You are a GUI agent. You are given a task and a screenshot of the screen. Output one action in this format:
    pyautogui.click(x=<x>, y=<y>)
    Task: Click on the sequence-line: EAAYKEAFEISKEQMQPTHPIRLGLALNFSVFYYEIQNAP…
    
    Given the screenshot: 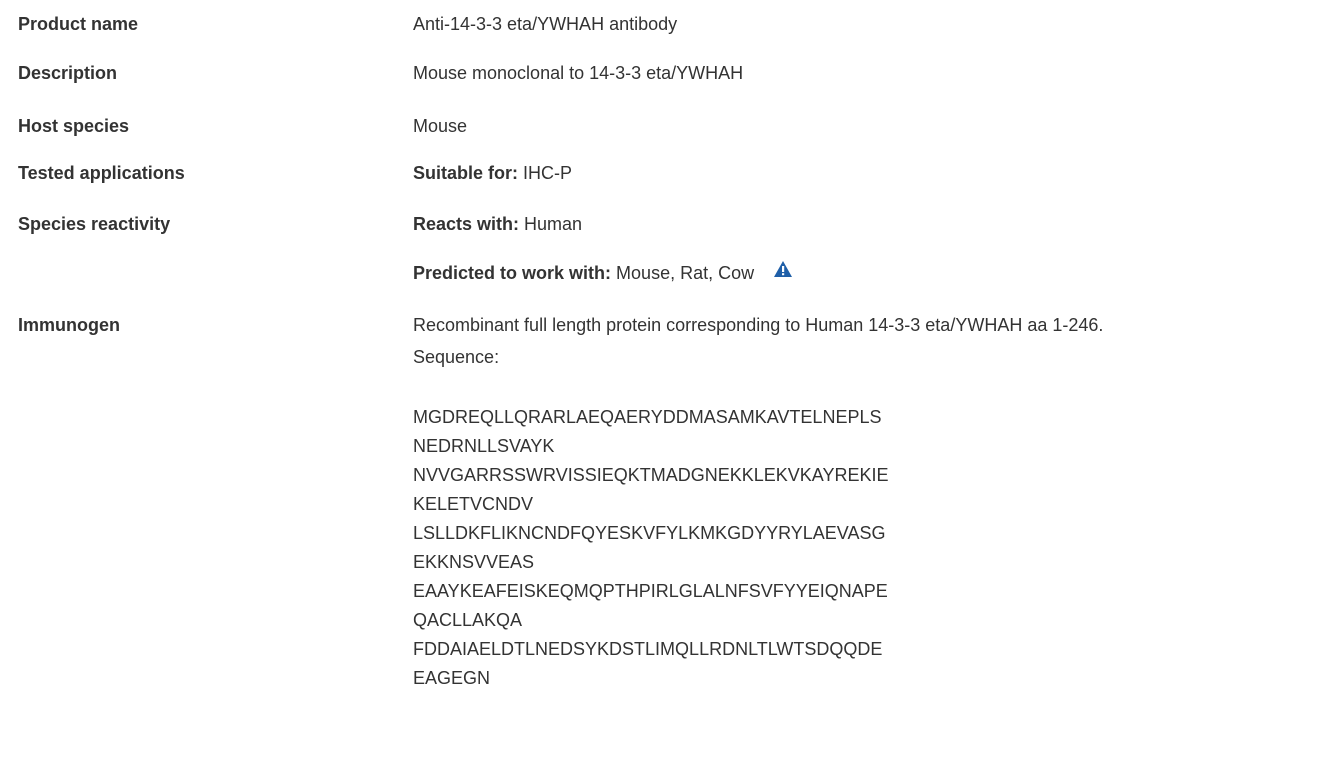 What is the action you would take?
    pyautogui.click(x=650, y=591)
    